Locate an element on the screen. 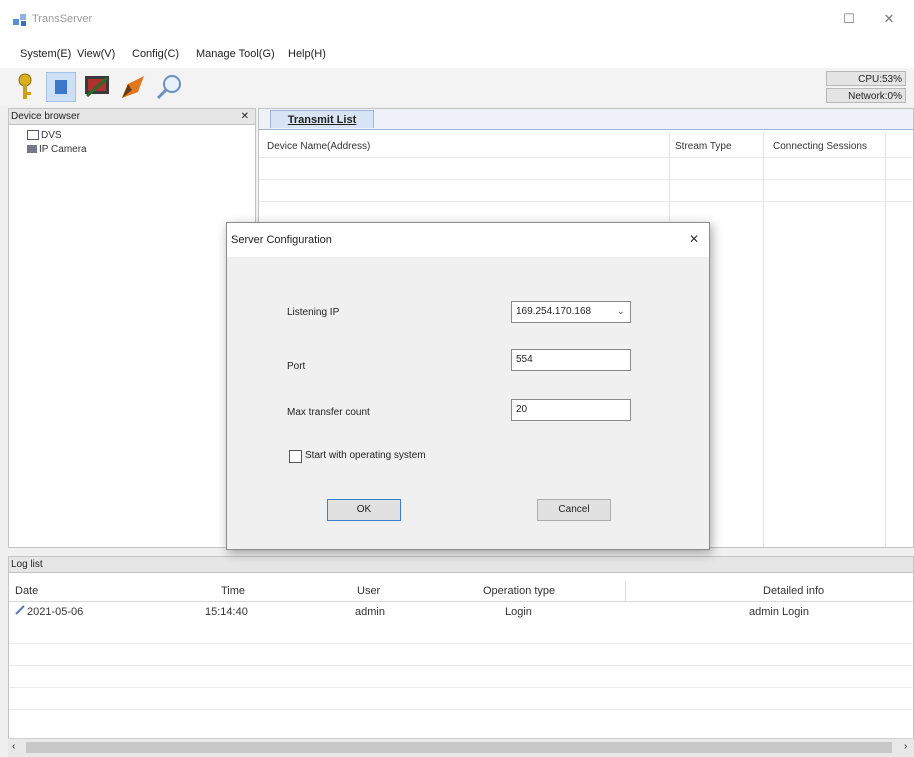  menu-manage-tool: Manage Tool(G) is located at coordinates (235, 54).